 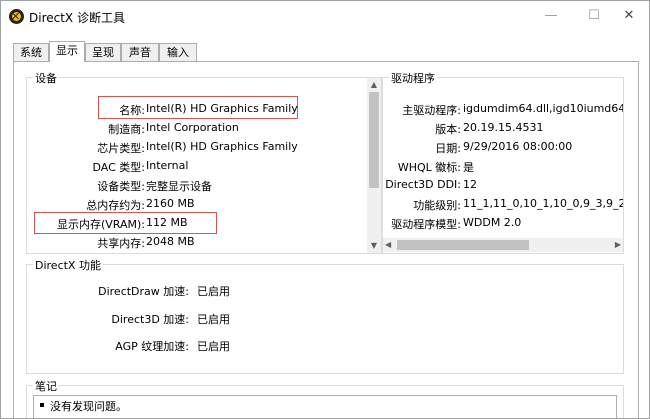 I want to click on scroll-right-arrow-icon: ▶, so click(x=618, y=245).